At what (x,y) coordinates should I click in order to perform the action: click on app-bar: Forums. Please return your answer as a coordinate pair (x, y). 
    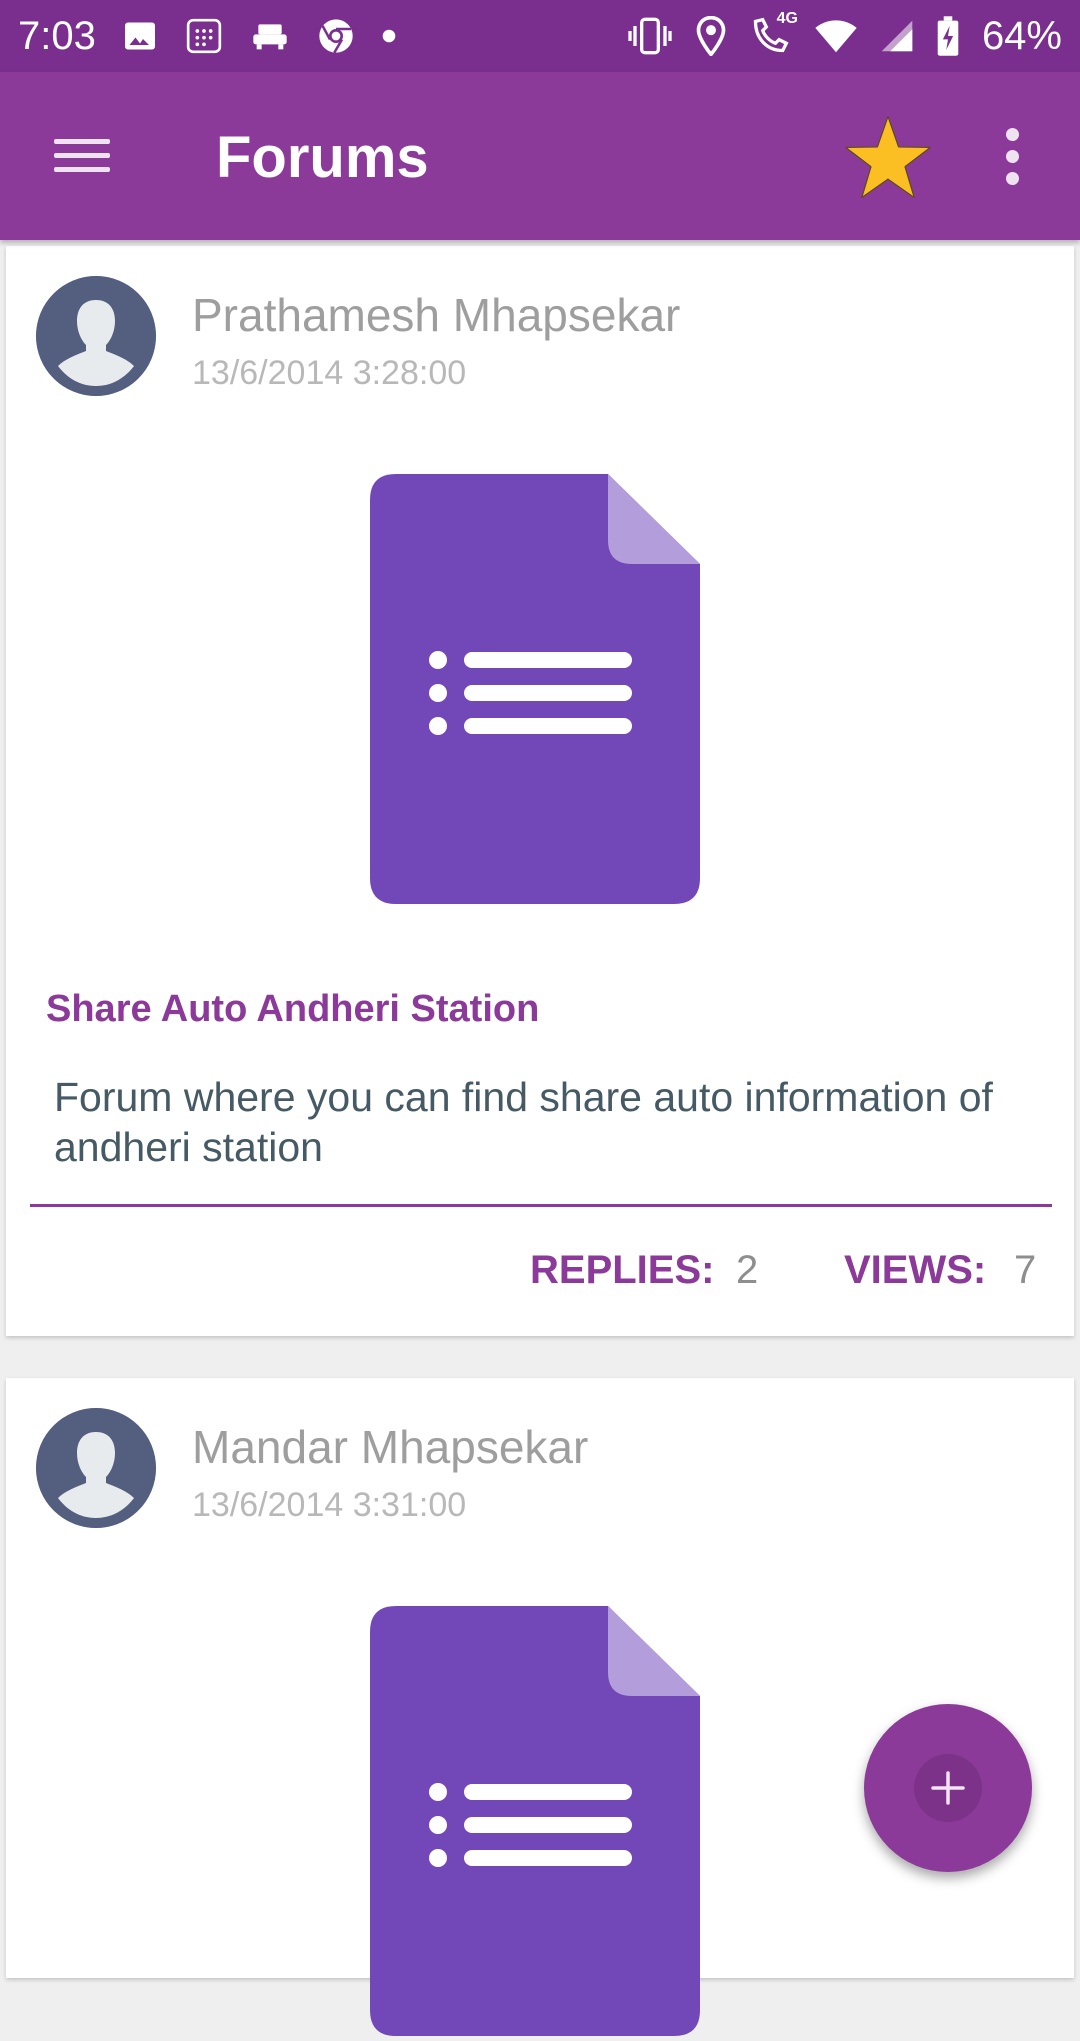
    Looking at the image, I should click on (540, 156).